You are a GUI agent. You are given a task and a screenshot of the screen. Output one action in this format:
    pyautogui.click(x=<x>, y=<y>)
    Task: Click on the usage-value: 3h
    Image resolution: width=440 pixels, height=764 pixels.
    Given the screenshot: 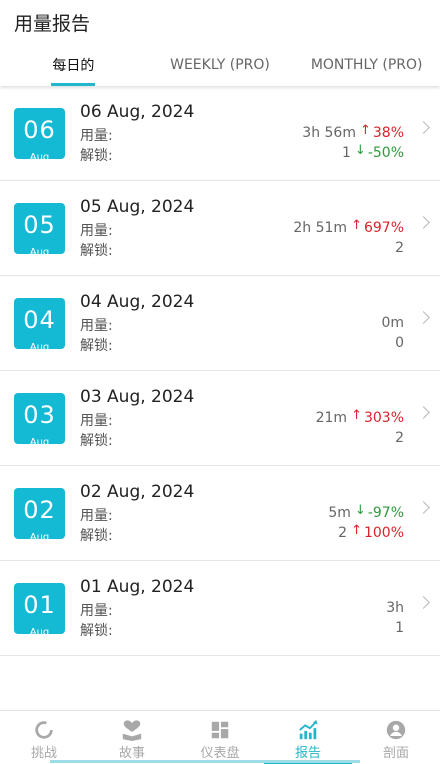 What is the action you would take?
    pyautogui.click(x=395, y=608)
    